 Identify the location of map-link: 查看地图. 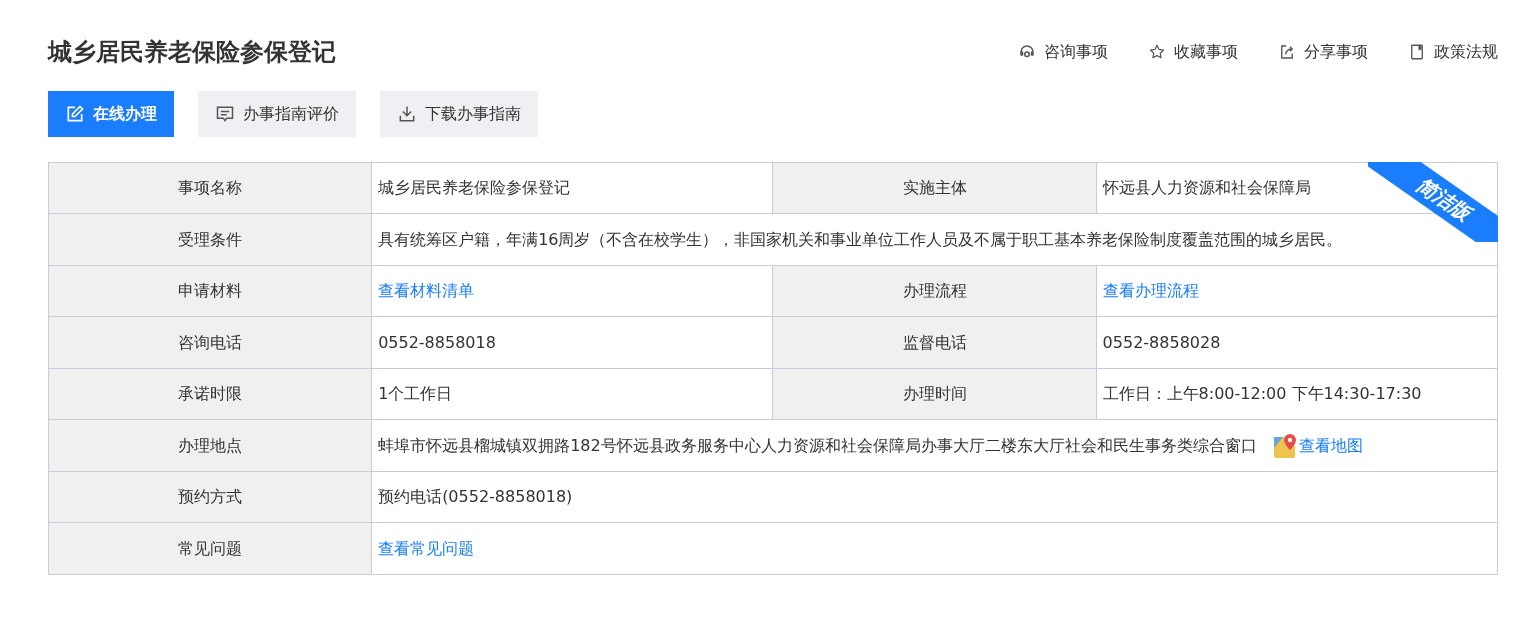
(1330, 445).